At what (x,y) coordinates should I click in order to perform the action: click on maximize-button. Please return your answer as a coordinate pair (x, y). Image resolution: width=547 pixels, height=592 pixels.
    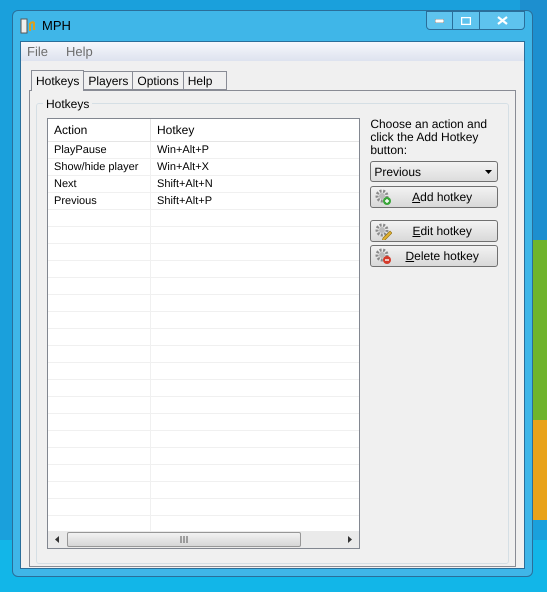
    Looking at the image, I should click on (466, 20).